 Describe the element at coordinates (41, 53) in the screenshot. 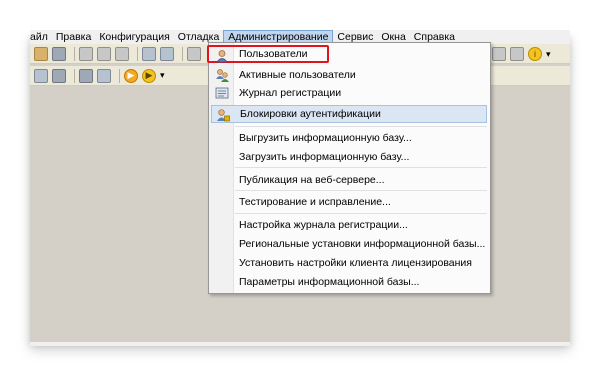

I see `open-icon` at that location.